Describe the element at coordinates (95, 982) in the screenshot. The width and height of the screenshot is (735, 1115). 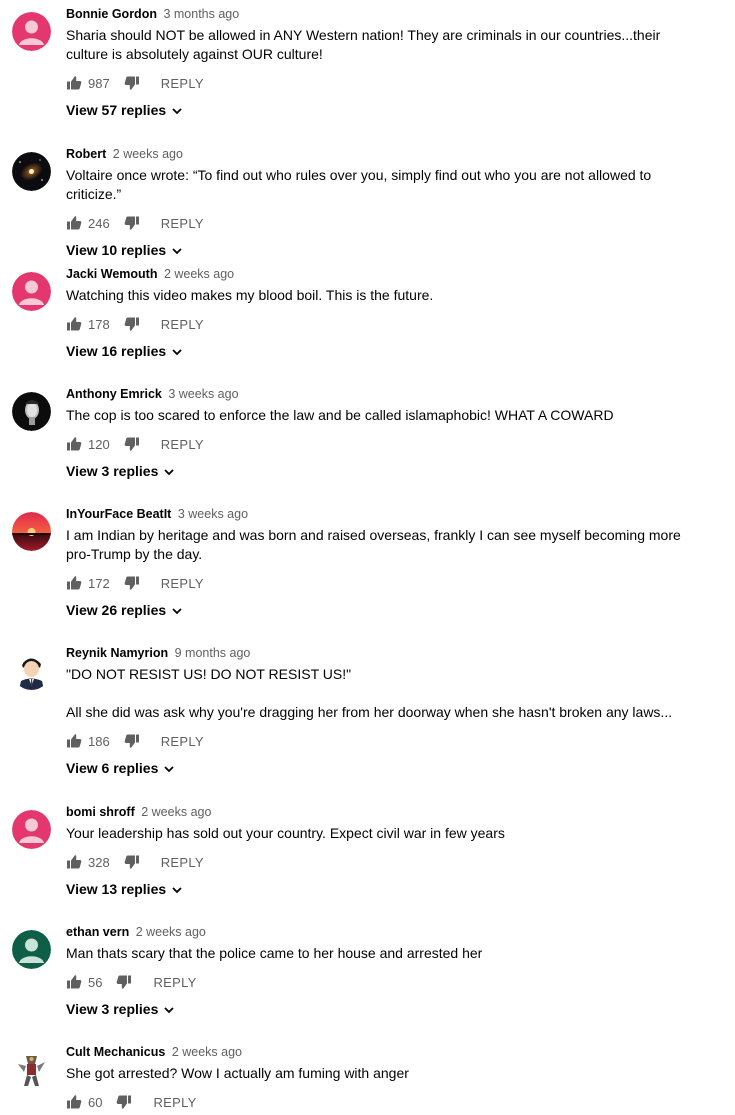
I see `like-count: 56` at that location.